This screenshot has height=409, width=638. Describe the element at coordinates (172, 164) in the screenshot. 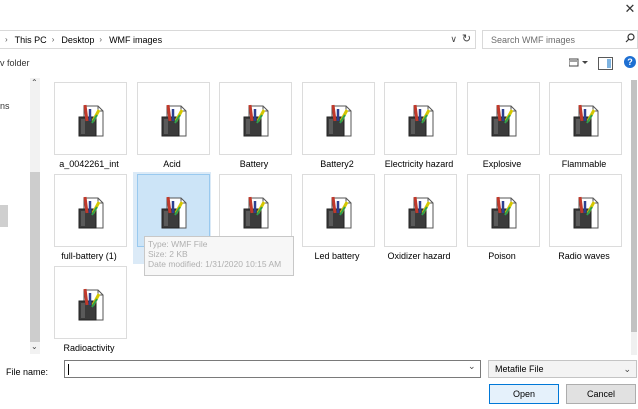

I see `file-name: Acid` at that location.